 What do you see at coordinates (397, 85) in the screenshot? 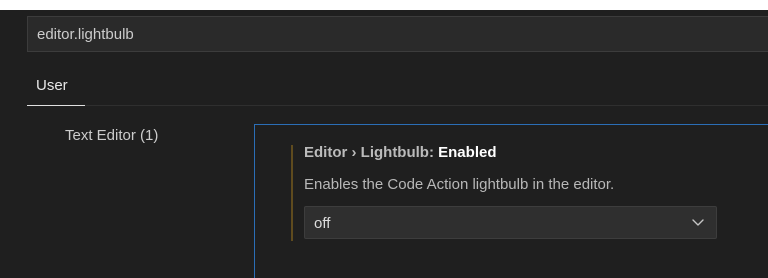
I see `settings-scope-tabs: User` at bounding box center [397, 85].